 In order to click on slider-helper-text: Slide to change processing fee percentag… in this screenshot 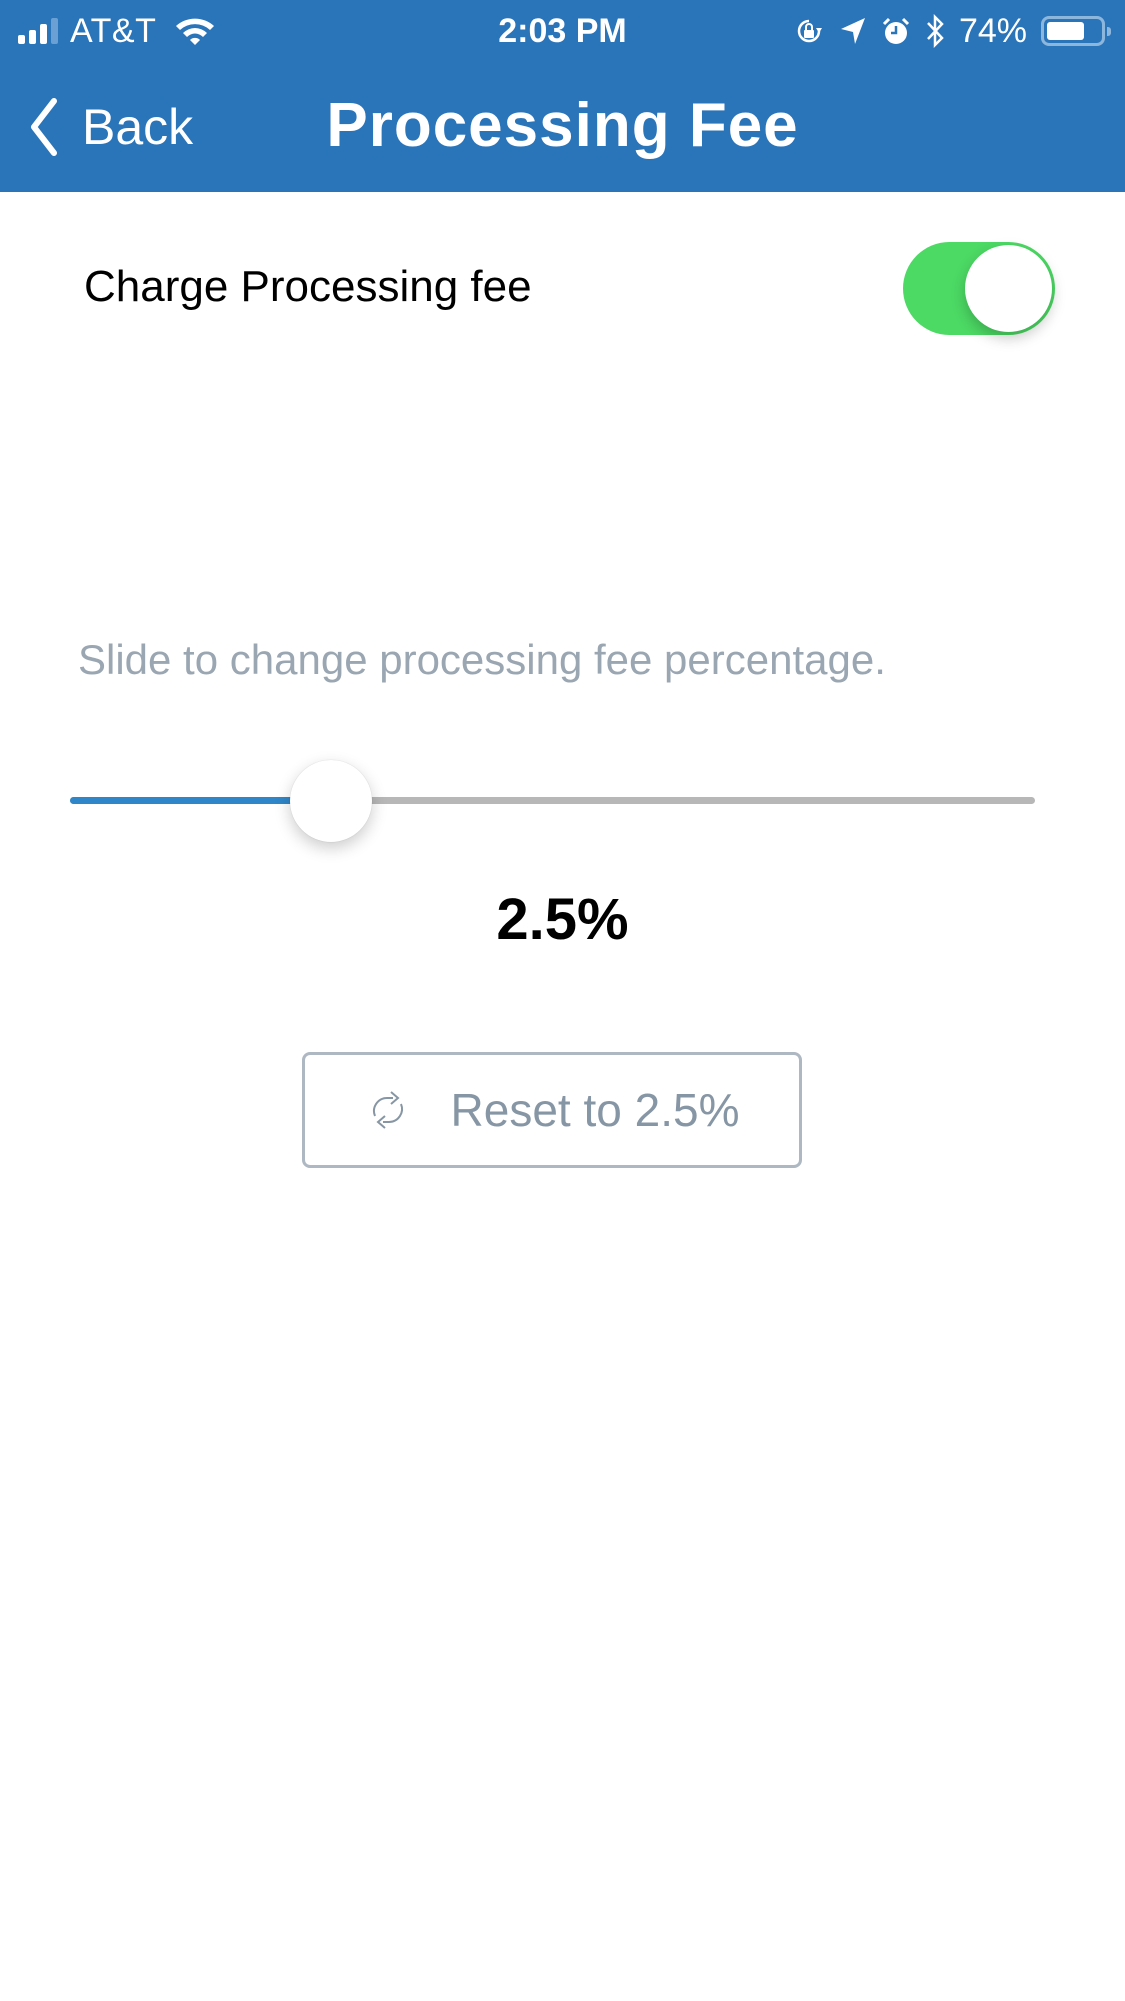, I will do `click(482, 659)`.